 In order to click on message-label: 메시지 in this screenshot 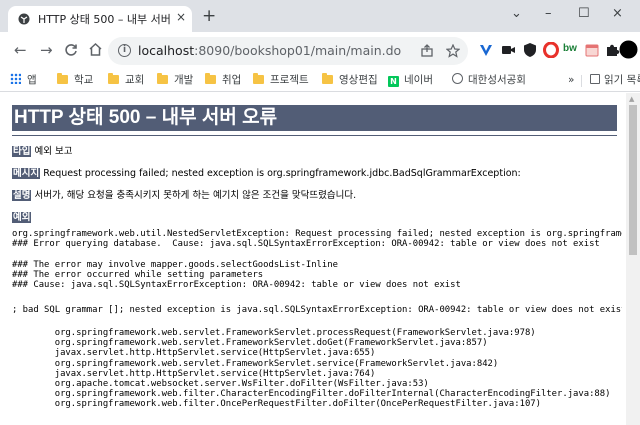, I will do `click(26, 173)`.